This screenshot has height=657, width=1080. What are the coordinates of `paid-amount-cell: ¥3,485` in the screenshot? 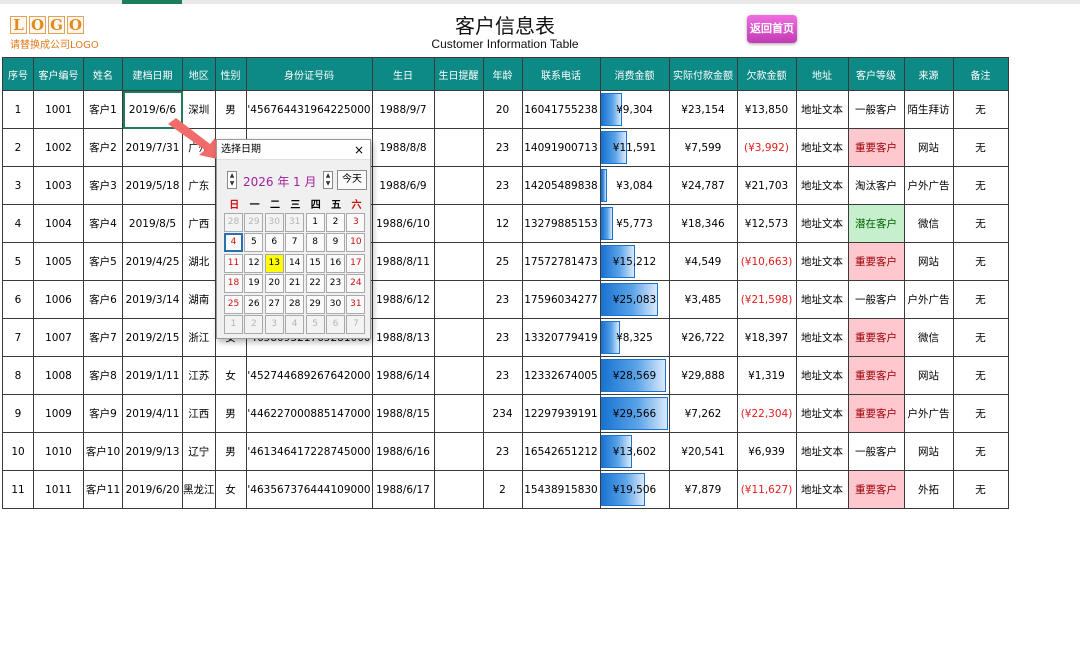 It's located at (703, 299).